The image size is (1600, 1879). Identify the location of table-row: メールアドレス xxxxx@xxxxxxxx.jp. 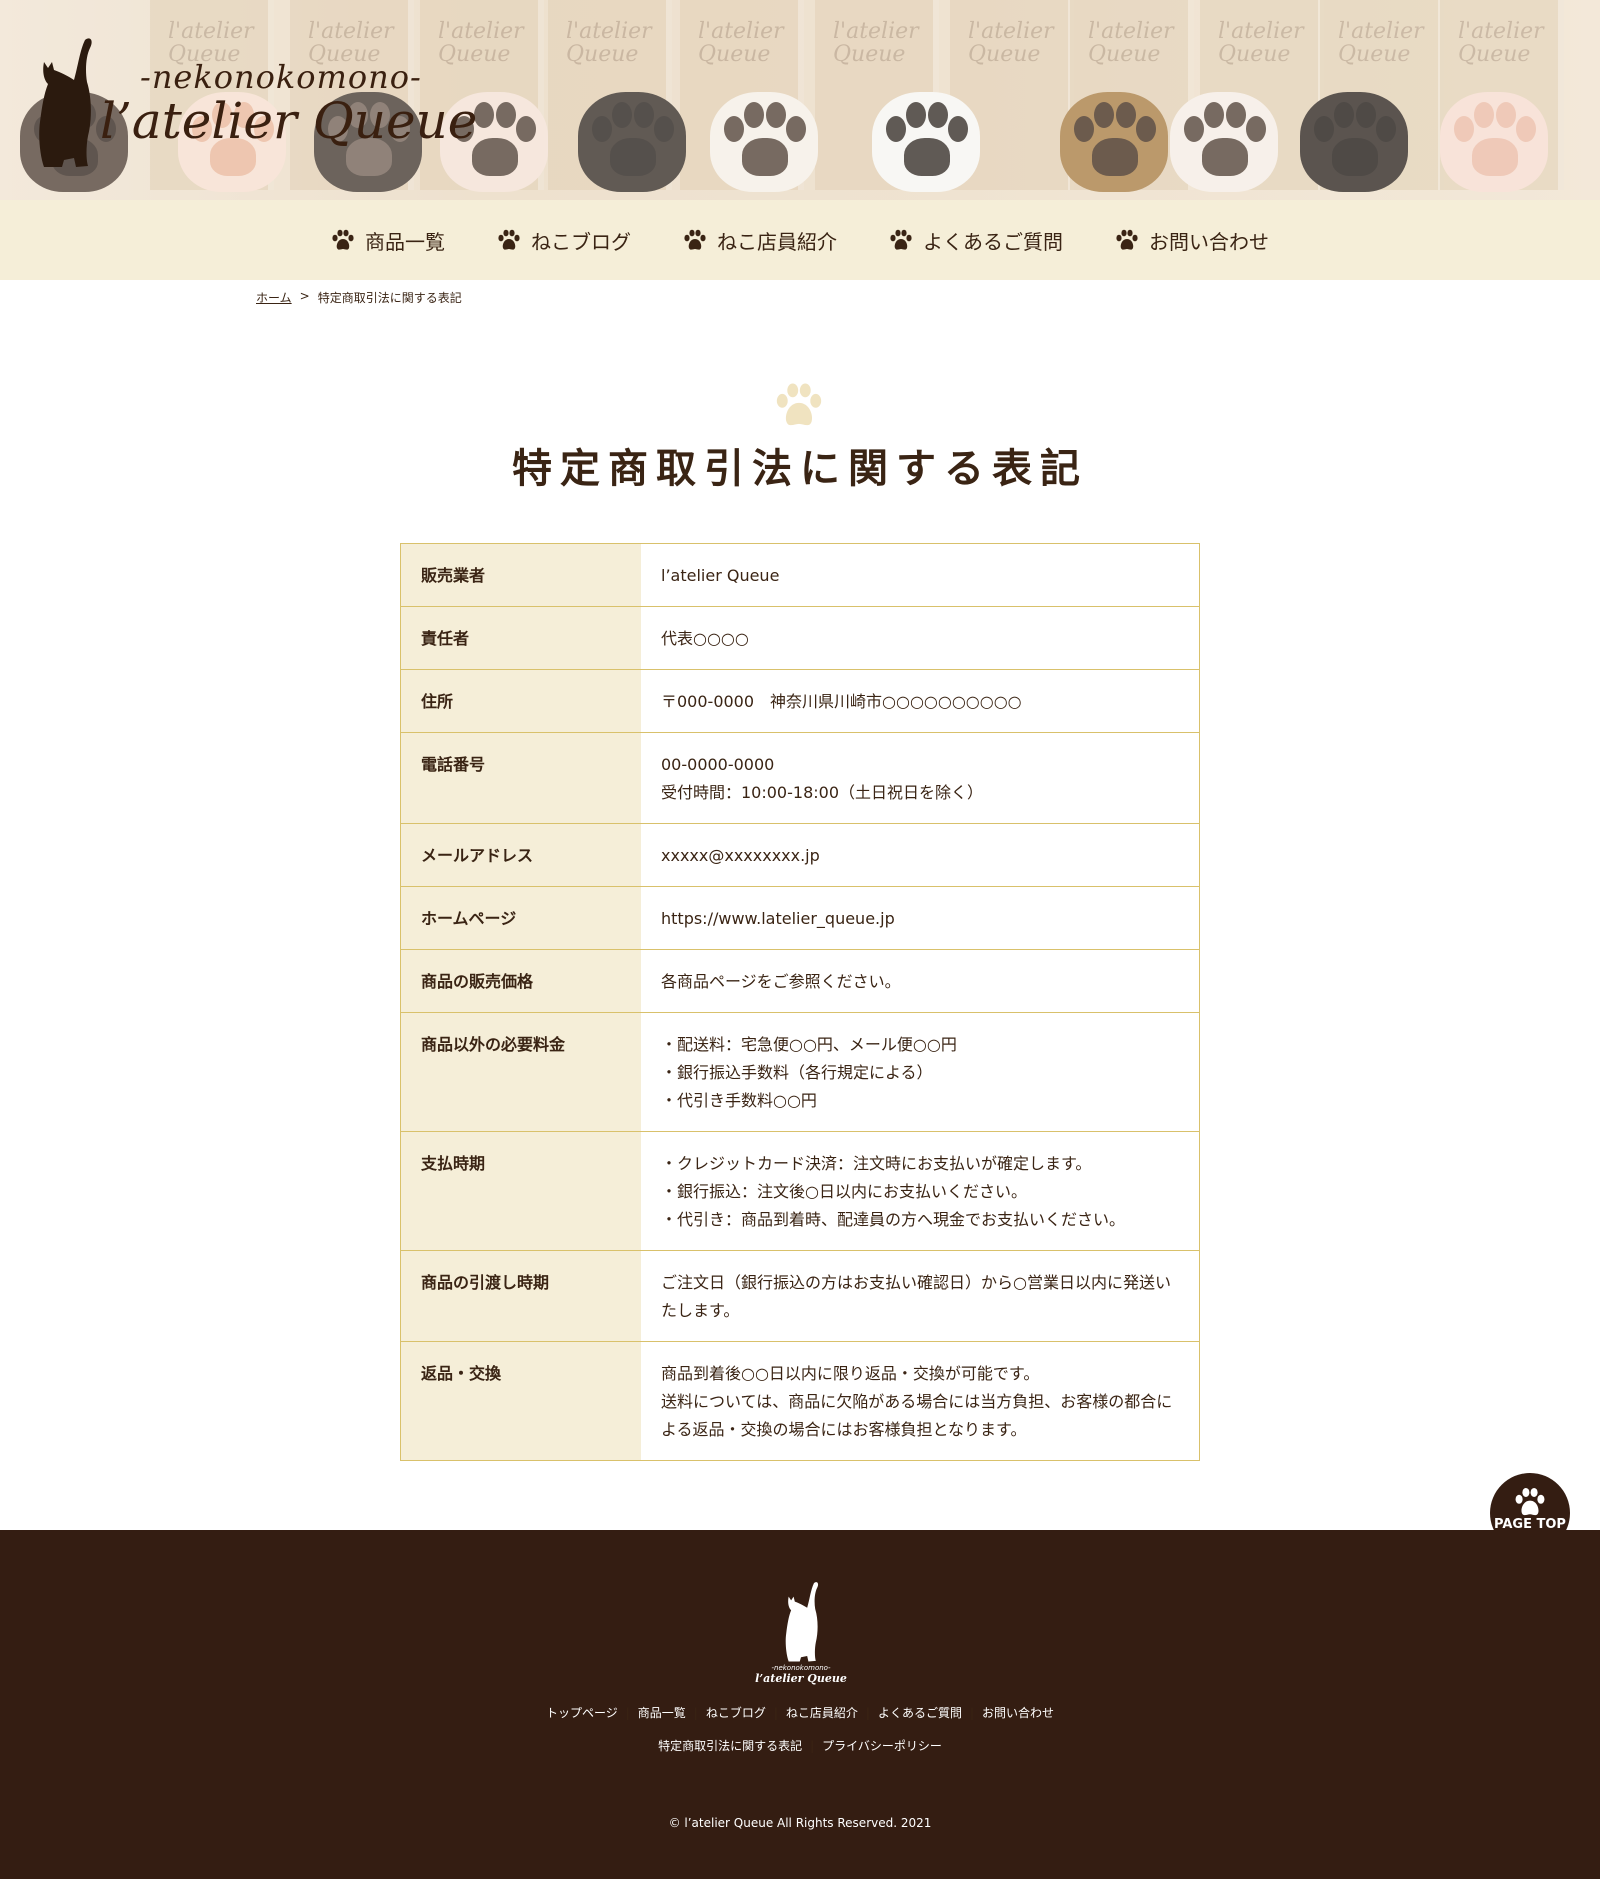
(800, 855).